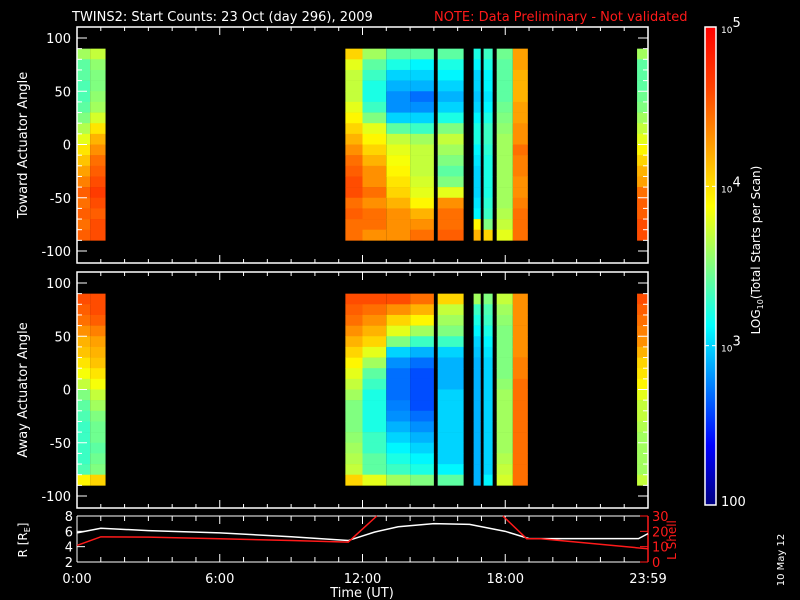 The width and height of the screenshot is (800, 600). I want to click on colorbar-tick-label: 103, so click(731, 345).